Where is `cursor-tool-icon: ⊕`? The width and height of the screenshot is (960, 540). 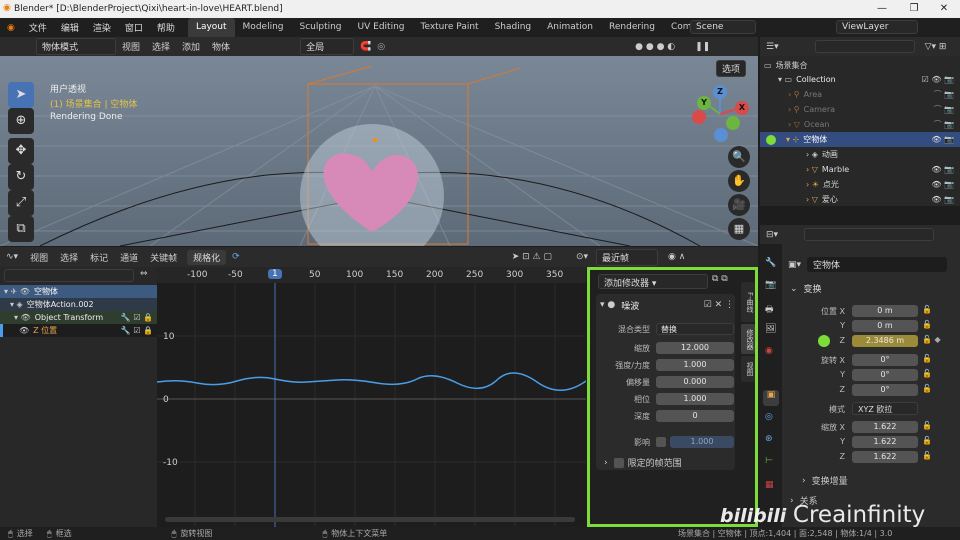
cursor-tool-icon: ⊕ is located at coordinates (21, 121).